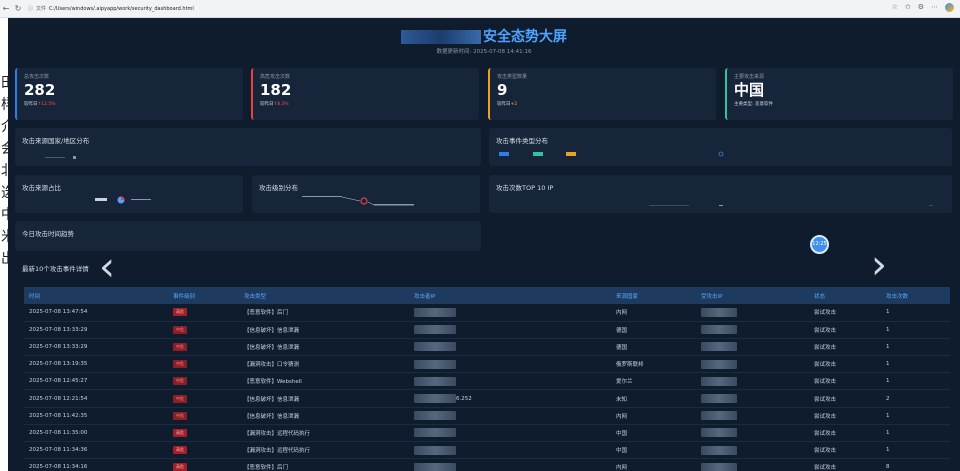 The image size is (960, 471). I want to click on cell-type: 【漏洞攻击】远程代码执行, so click(324, 433).